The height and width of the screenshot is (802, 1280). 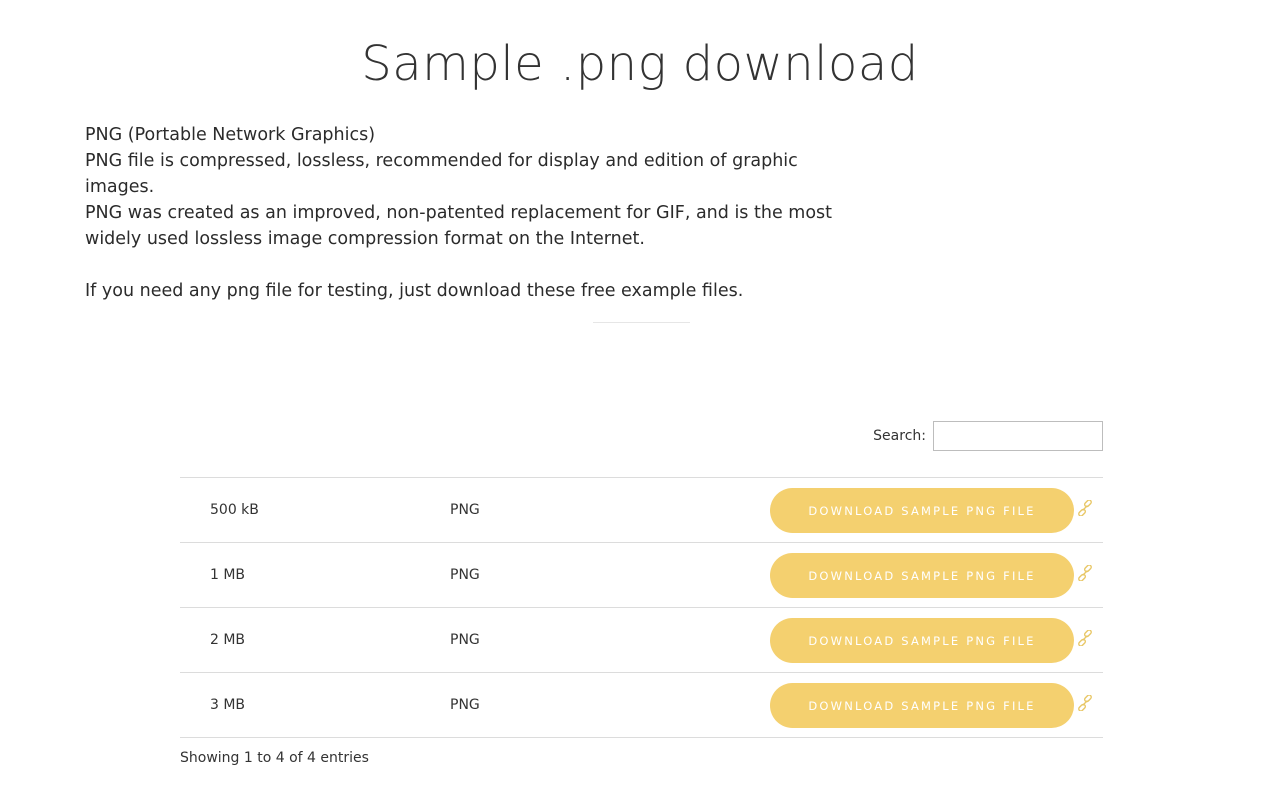 What do you see at coordinates (641, 436) in the screenshot?
I see `search-bar: Search:` at bounding box center [641, 436].